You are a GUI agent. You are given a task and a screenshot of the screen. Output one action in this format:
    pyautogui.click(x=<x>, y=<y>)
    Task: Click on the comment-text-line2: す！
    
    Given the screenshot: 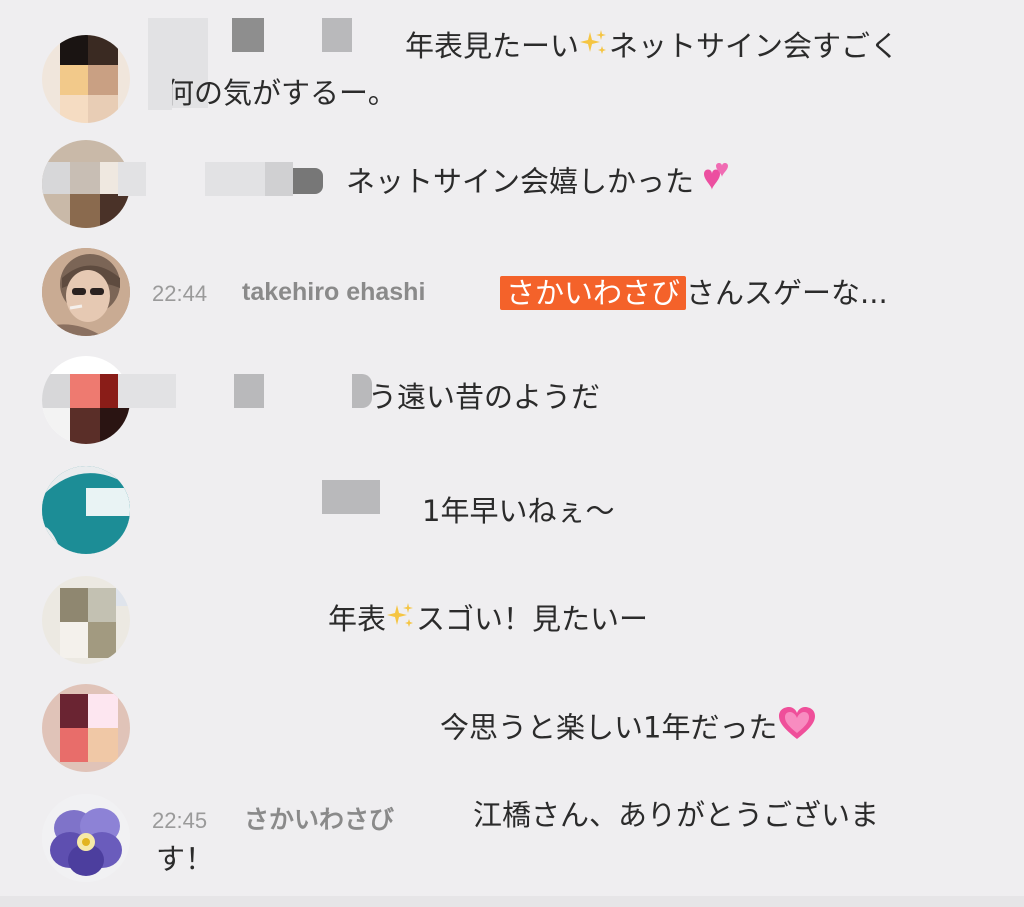 What is the action you would take?
    pyautogui.click(x=185, y=859)
    